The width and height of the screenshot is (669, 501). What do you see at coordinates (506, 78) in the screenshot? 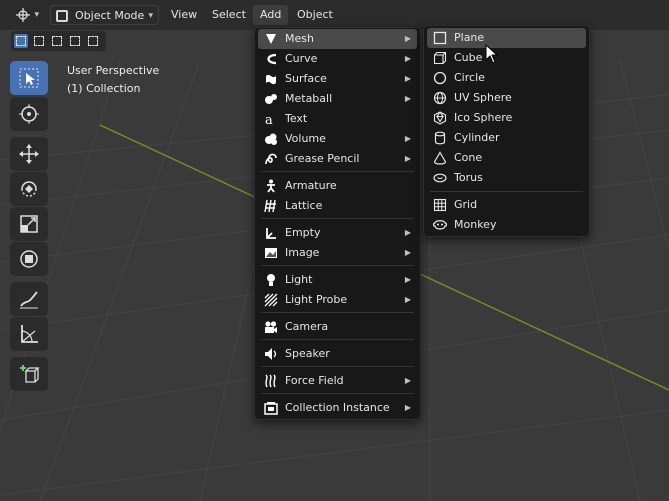
I see `mesh-item-circle: Circle` at bounding box center [506, 78].